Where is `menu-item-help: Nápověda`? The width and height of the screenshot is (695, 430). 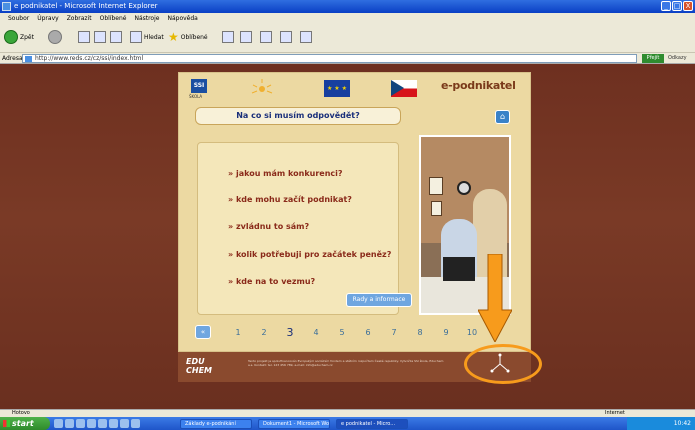 menu-item-help: Nápověda is located at coordinates (182, 18).